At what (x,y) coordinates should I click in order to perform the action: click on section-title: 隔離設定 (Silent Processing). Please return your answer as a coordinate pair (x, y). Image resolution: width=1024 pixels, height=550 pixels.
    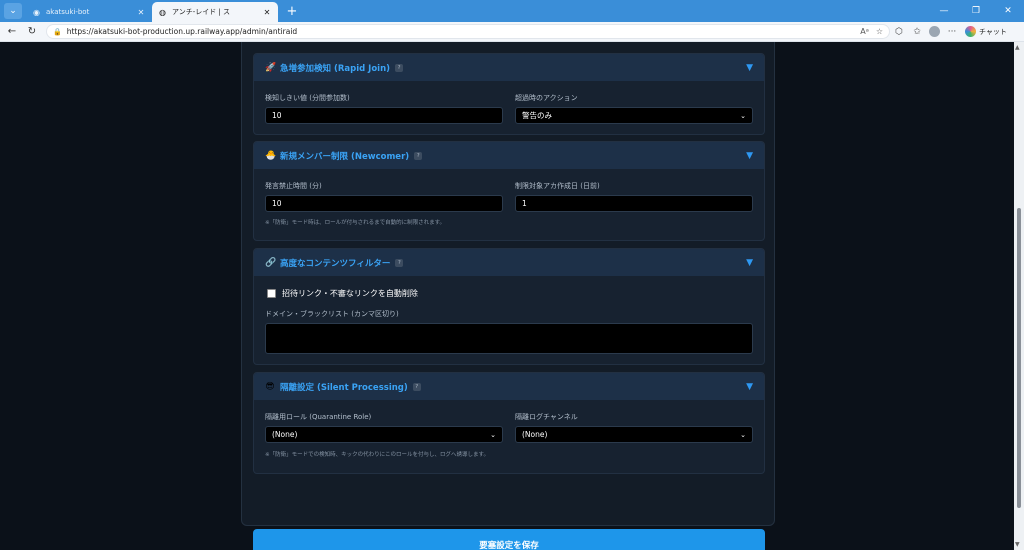
    Looking at the image, I should click on (344, 387).